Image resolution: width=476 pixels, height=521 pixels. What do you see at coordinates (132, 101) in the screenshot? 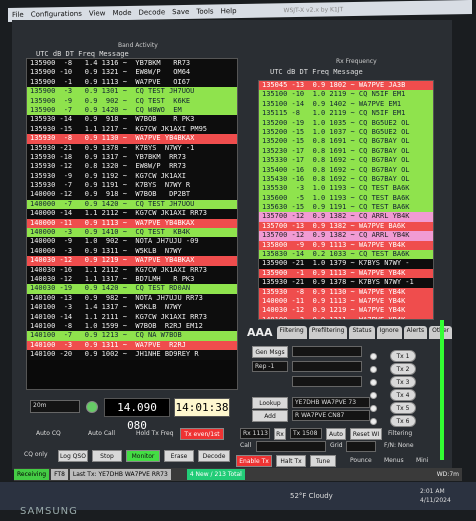
I see `decode-row: 135900 -9 0.9 902 ~ CQ TEST K6KE` at bounding box center [132, 101].